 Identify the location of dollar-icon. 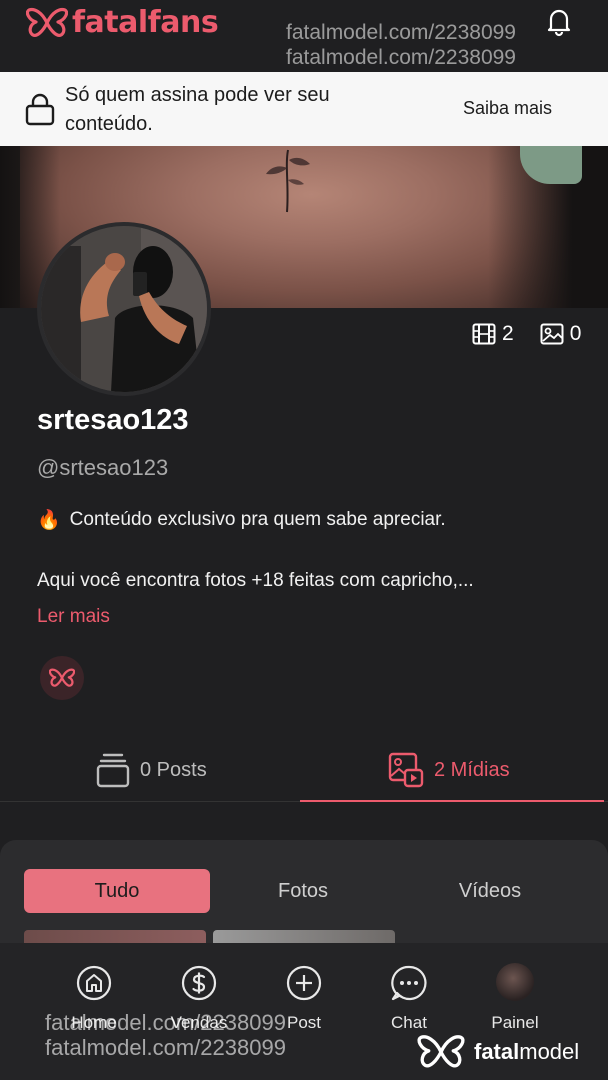
(199, 983).